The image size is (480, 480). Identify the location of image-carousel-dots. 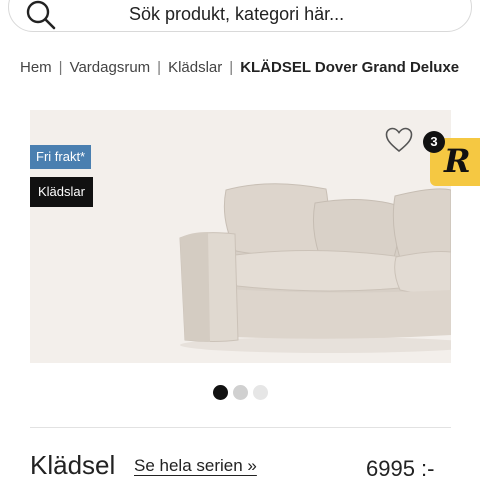
(240, 392).